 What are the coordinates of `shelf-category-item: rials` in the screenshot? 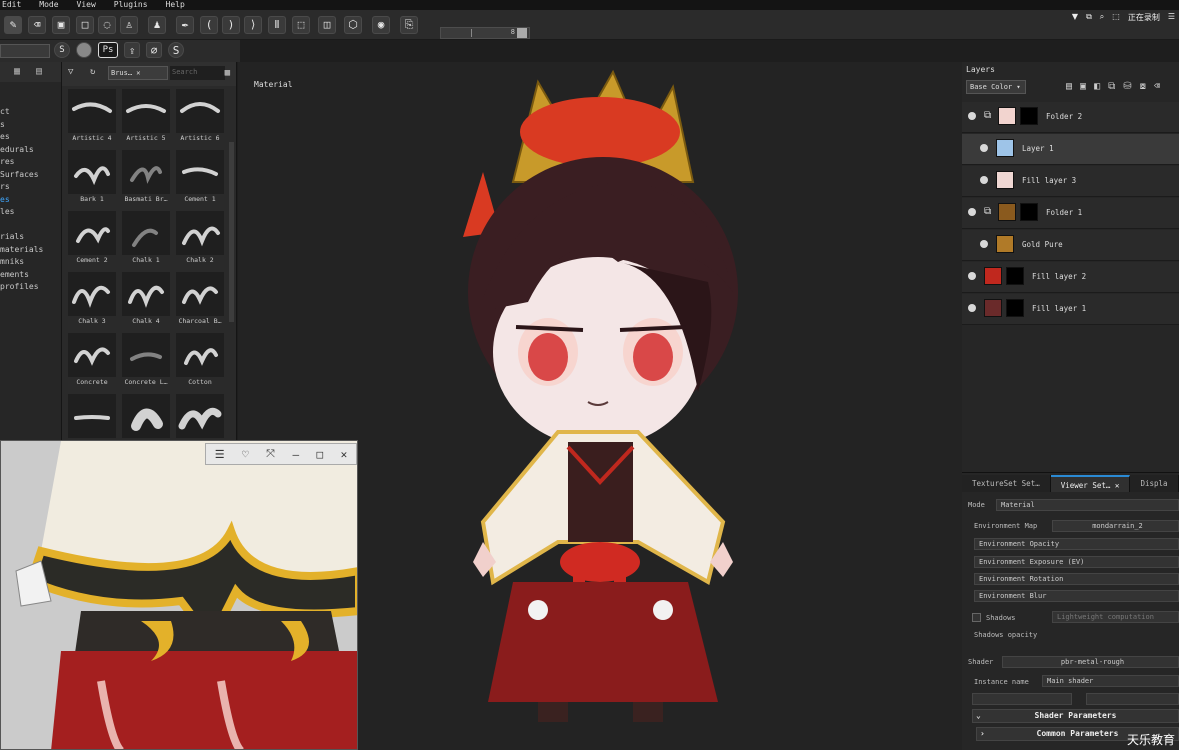 It's located at (30, 237).